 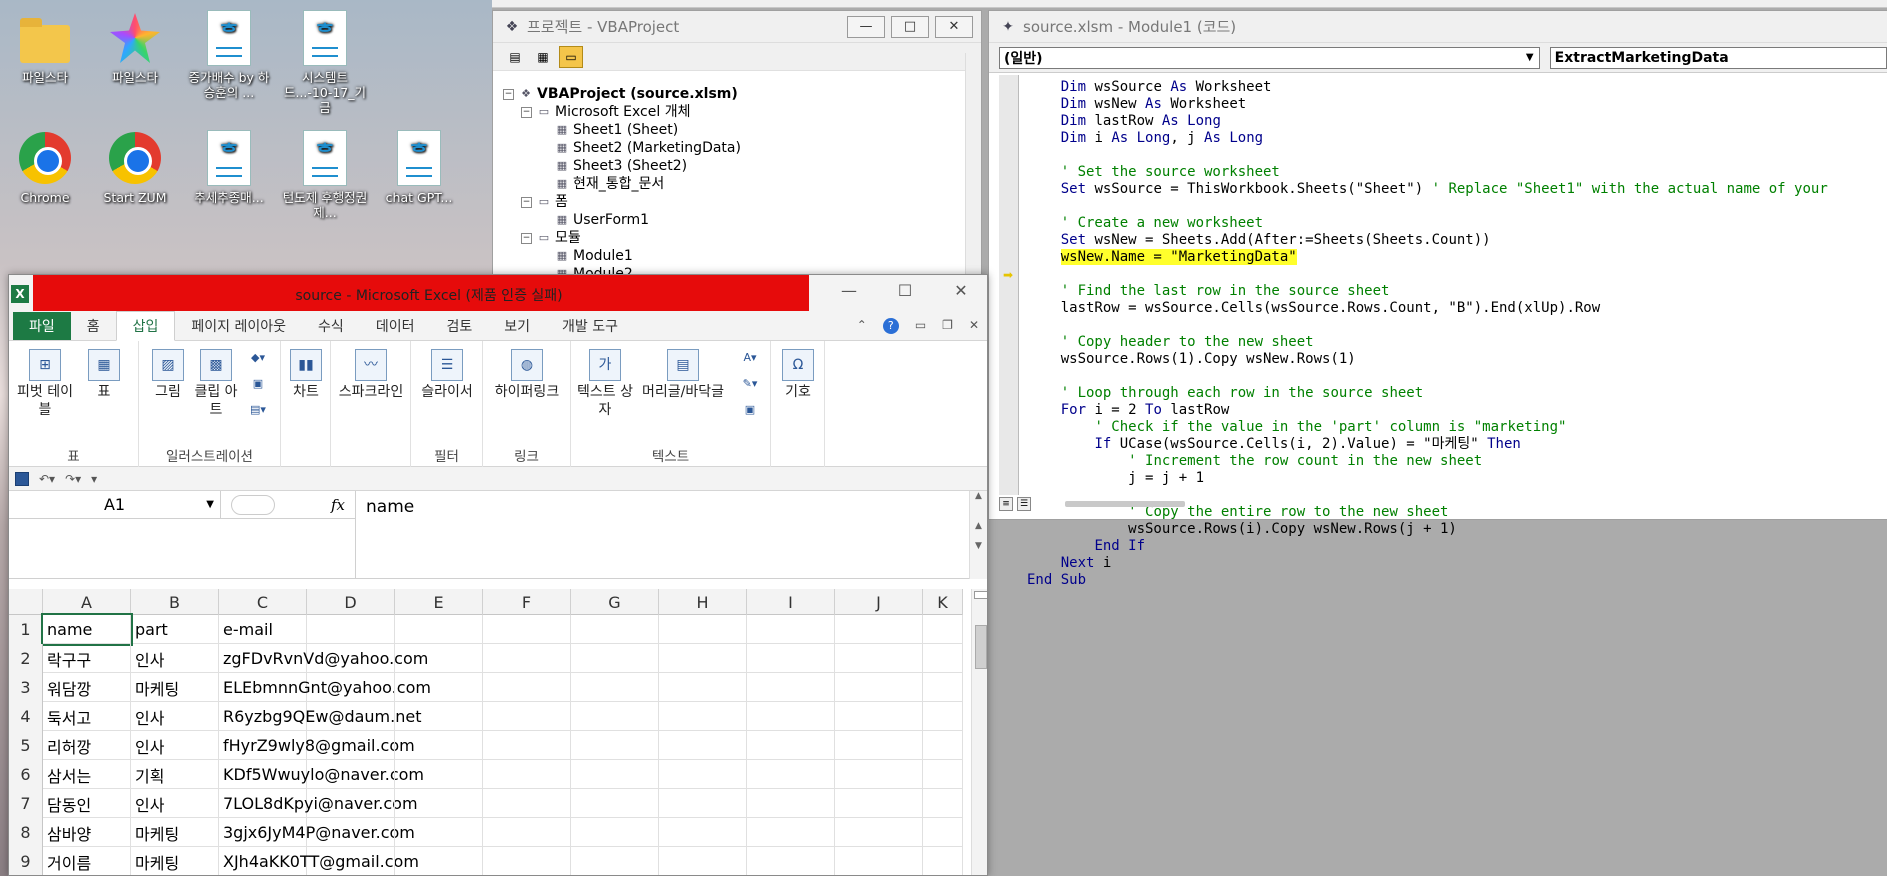 What do you see at coordinates (175, 602) in the screenshot?
I see `column-header: B` at bounding box center [175, 602].